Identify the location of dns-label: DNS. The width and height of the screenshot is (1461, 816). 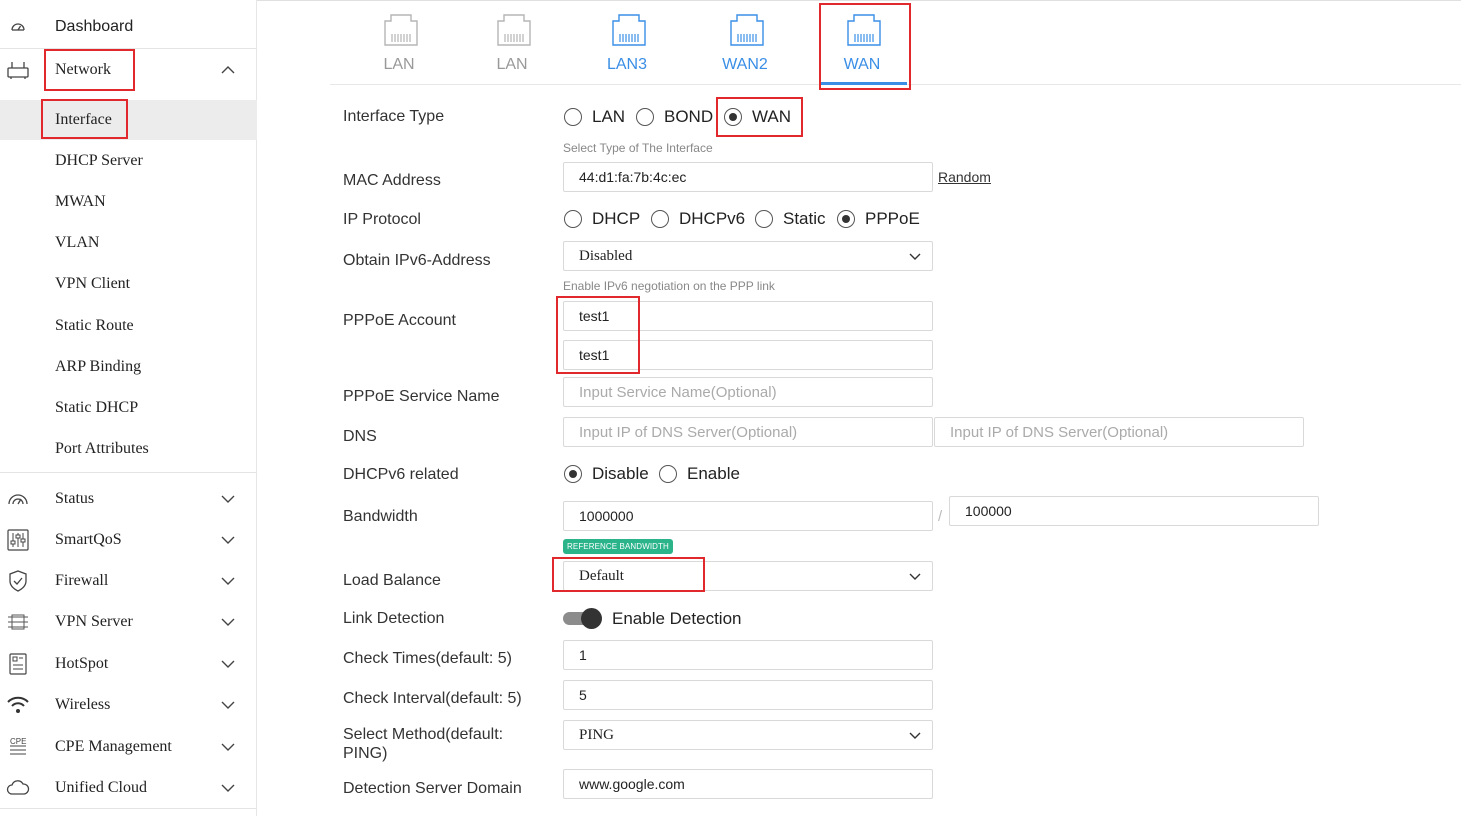
(360, 436).